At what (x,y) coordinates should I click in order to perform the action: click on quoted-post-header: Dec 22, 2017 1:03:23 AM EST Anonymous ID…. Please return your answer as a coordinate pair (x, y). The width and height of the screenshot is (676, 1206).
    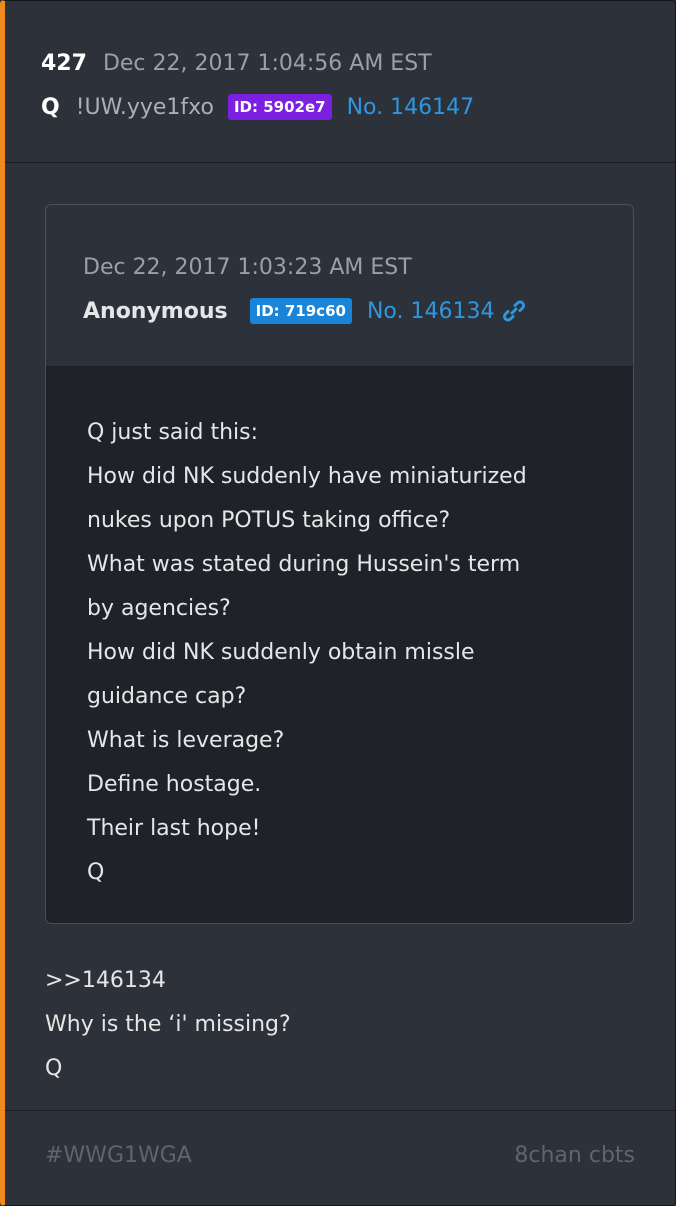
    Looking at the image, I should click on (339, 286).